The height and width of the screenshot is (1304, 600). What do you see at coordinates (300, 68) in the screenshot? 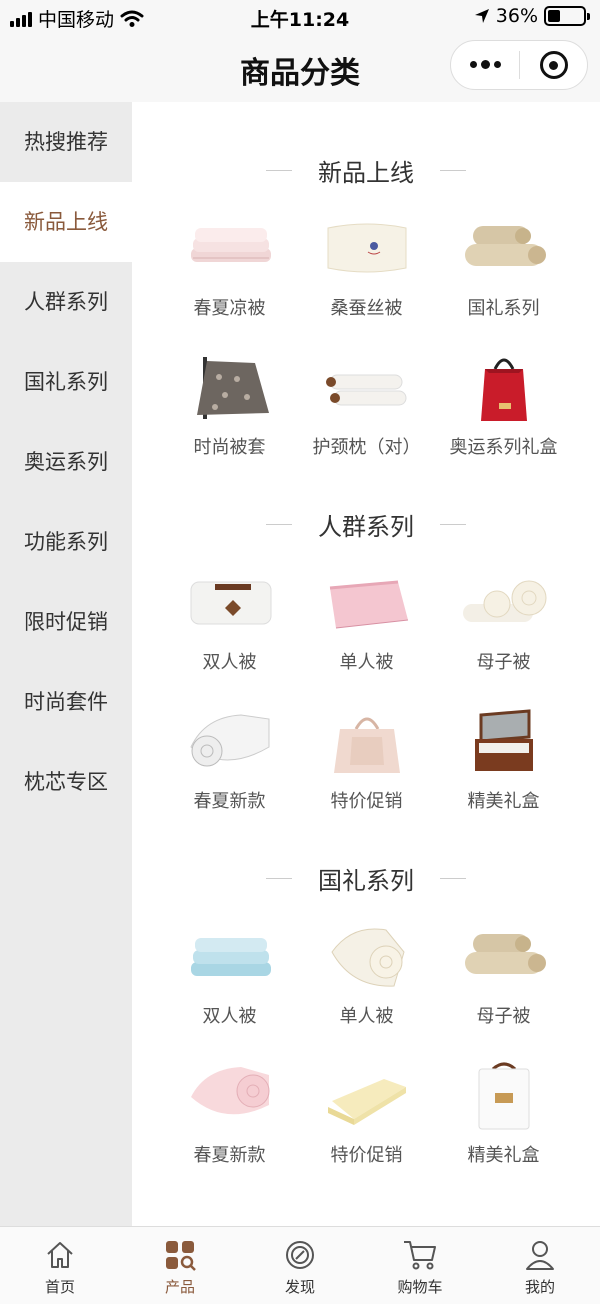
I see `navigation-bar: 商品分类` at bounding box center [300, 68].